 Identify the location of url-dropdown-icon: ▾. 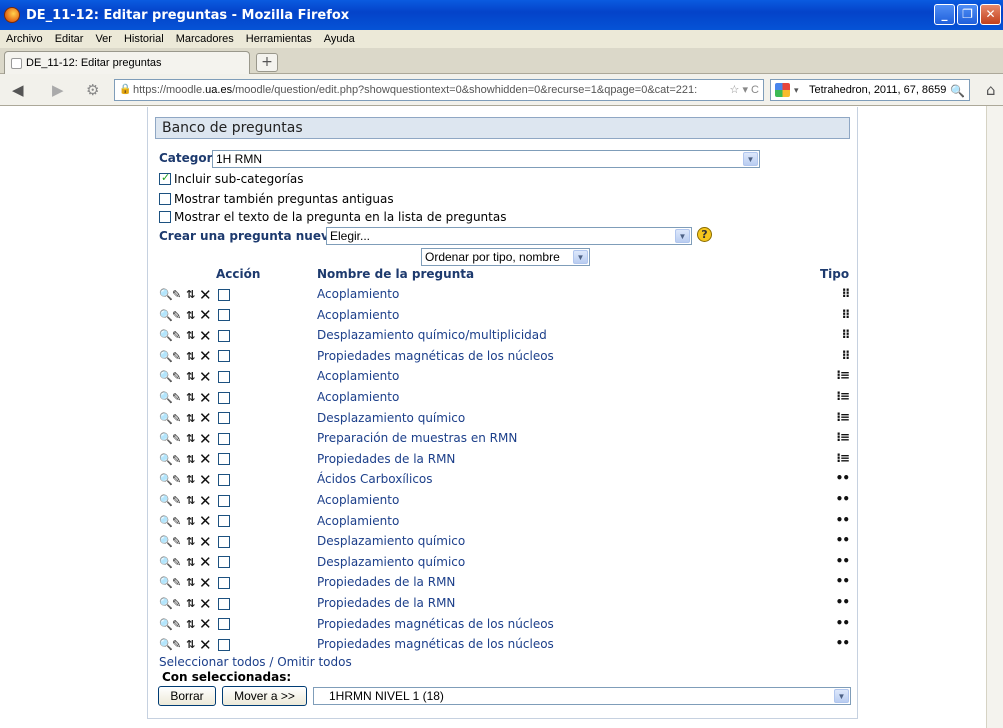
(745, 90).